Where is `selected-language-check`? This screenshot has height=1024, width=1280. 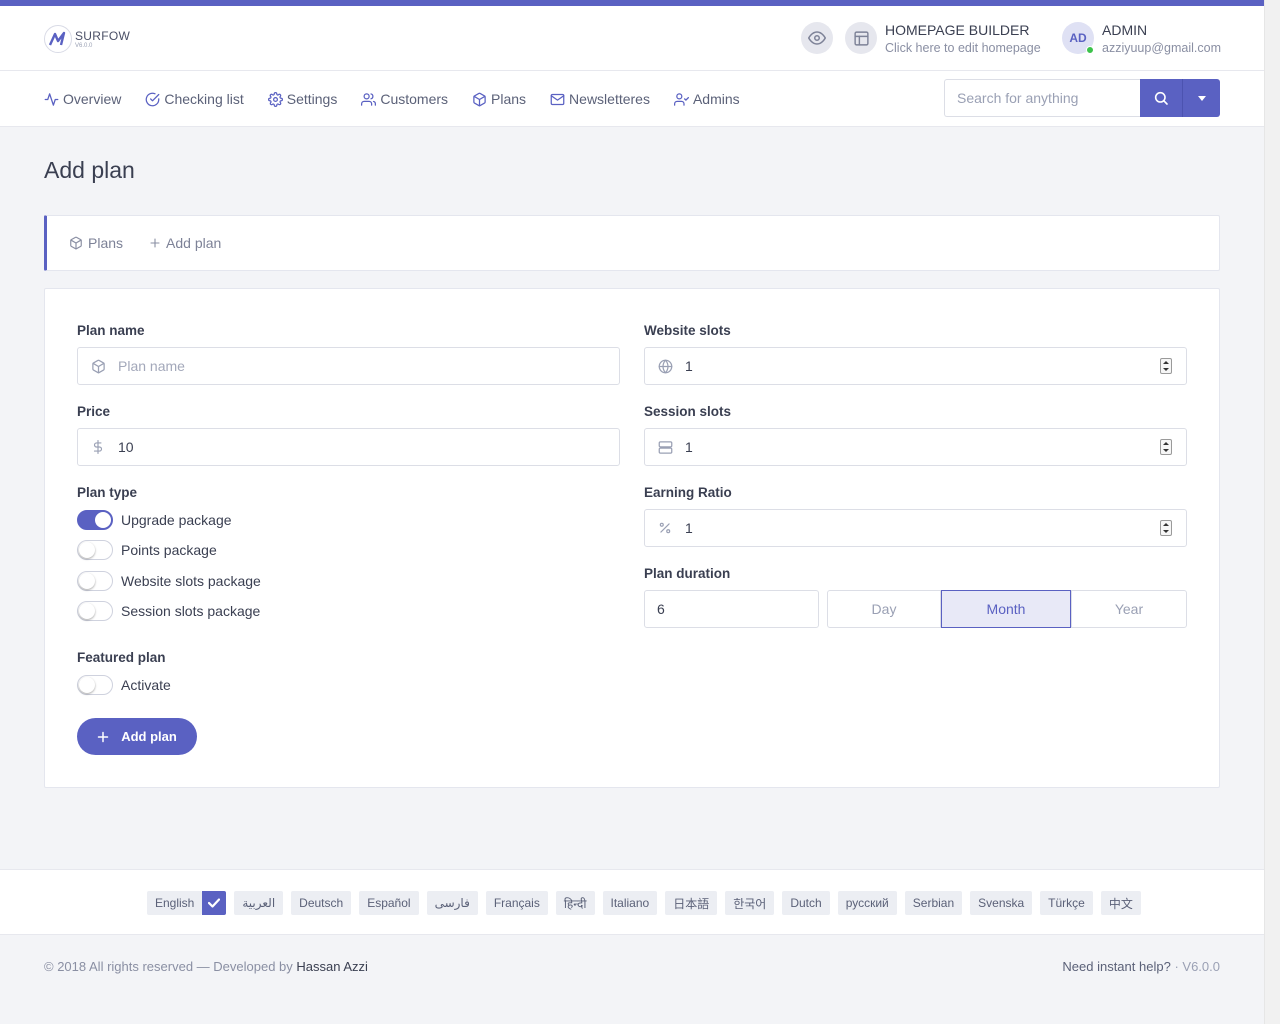 selected-language-check is located at coordinates (214, 903).